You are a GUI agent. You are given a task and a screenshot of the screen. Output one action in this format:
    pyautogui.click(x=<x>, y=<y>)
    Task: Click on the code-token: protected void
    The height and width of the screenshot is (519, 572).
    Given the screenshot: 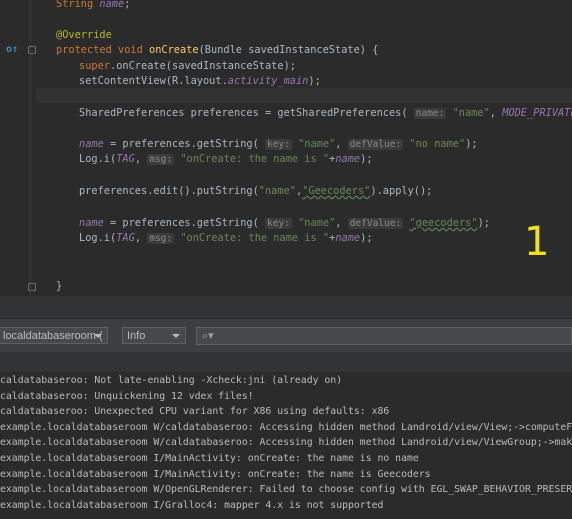 What is the action you would take?
    pyautogui.click(x=102, y=50)
    